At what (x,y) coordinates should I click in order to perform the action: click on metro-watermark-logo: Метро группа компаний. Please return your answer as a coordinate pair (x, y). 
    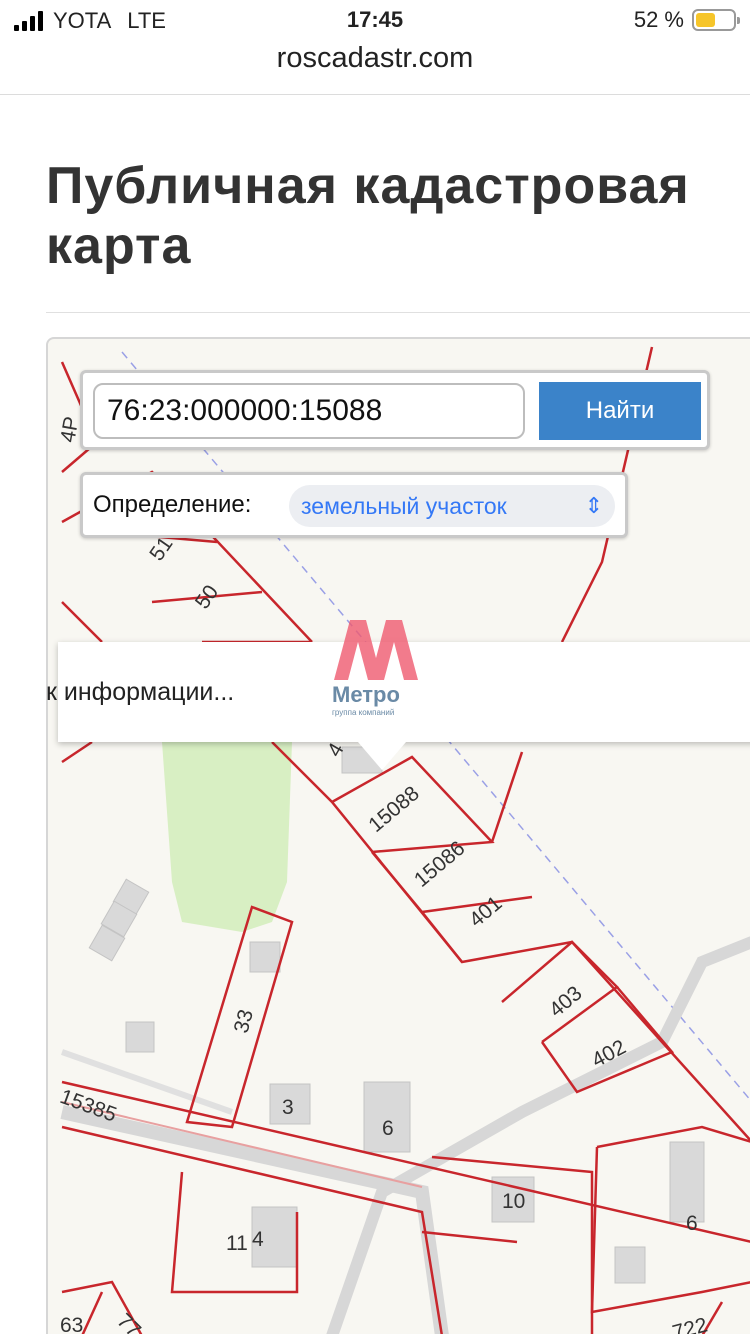
    Looking at the image, I should click on (377, 668).